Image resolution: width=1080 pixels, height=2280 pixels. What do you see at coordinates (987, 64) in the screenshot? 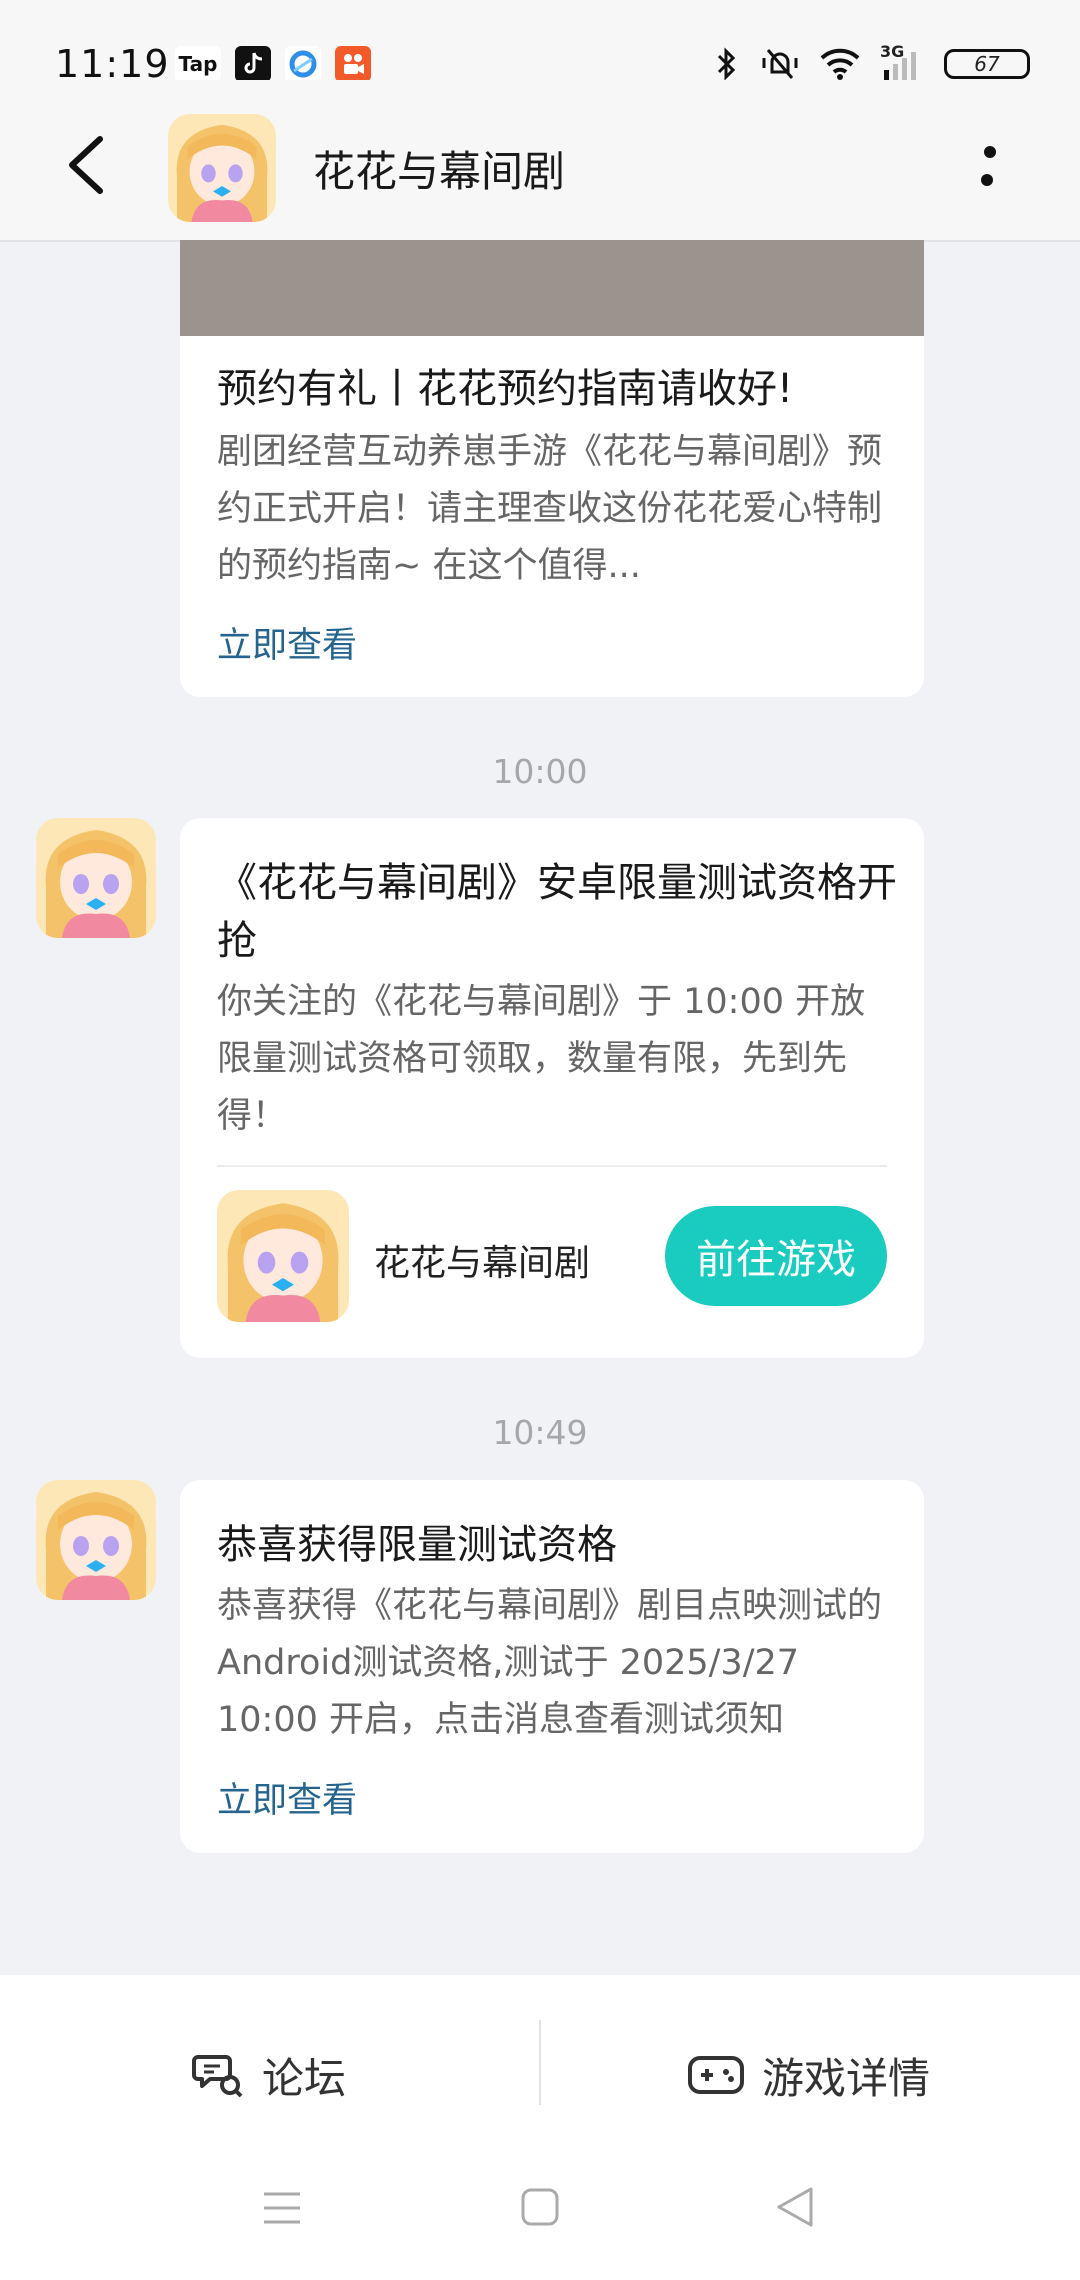
I see `battery-indicator: 67` at bounding box center [987, 64].